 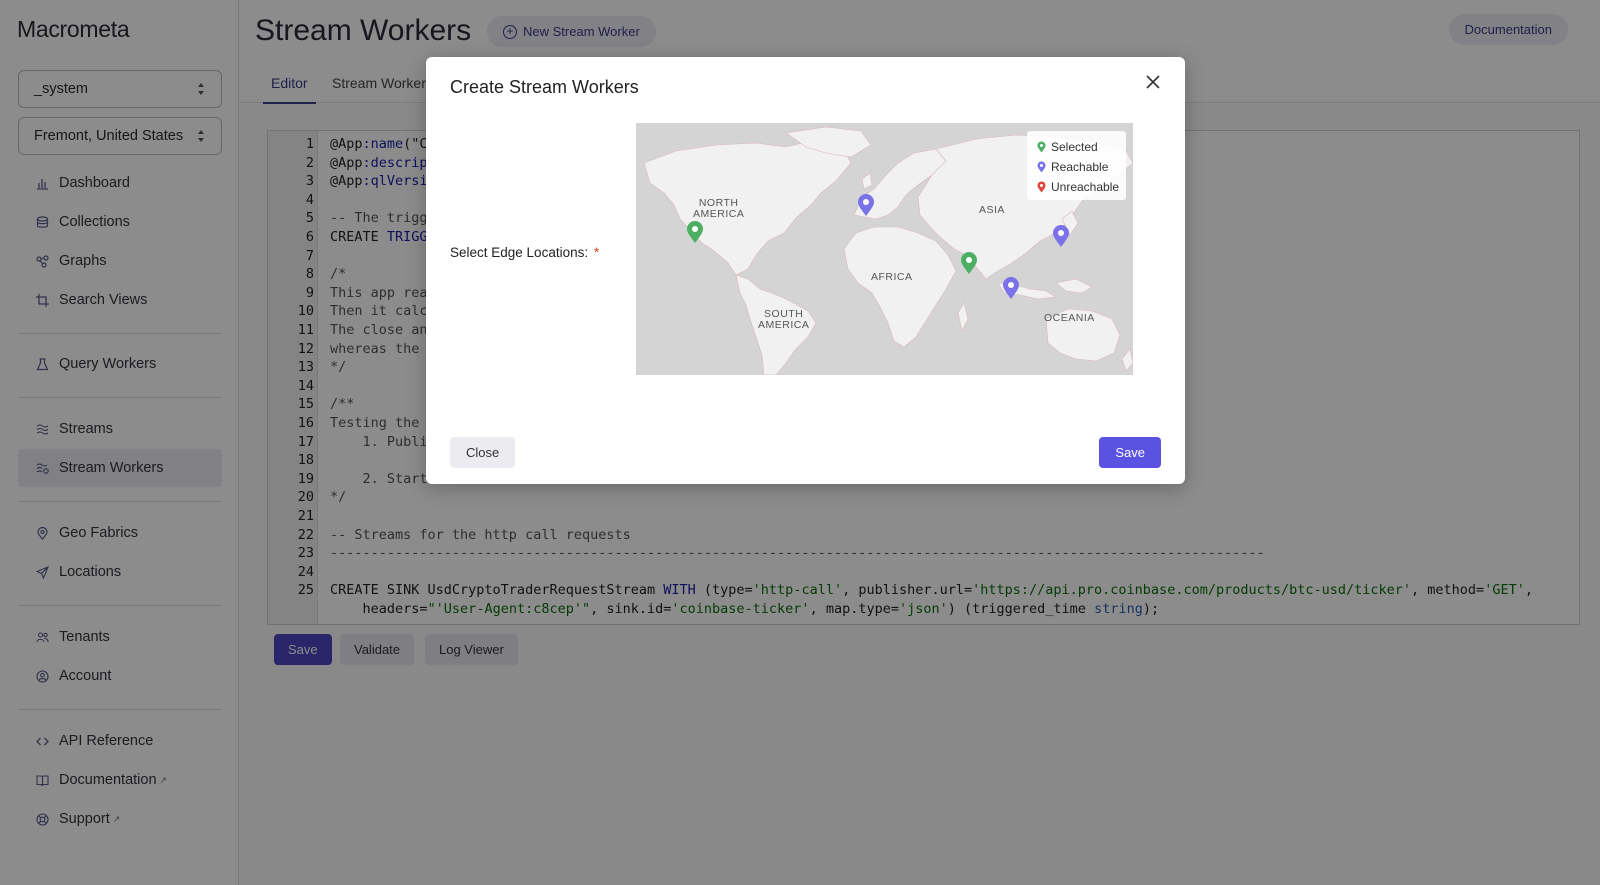 I want to click on map-label-africa: AFRICA, so click(x=892, y=277).